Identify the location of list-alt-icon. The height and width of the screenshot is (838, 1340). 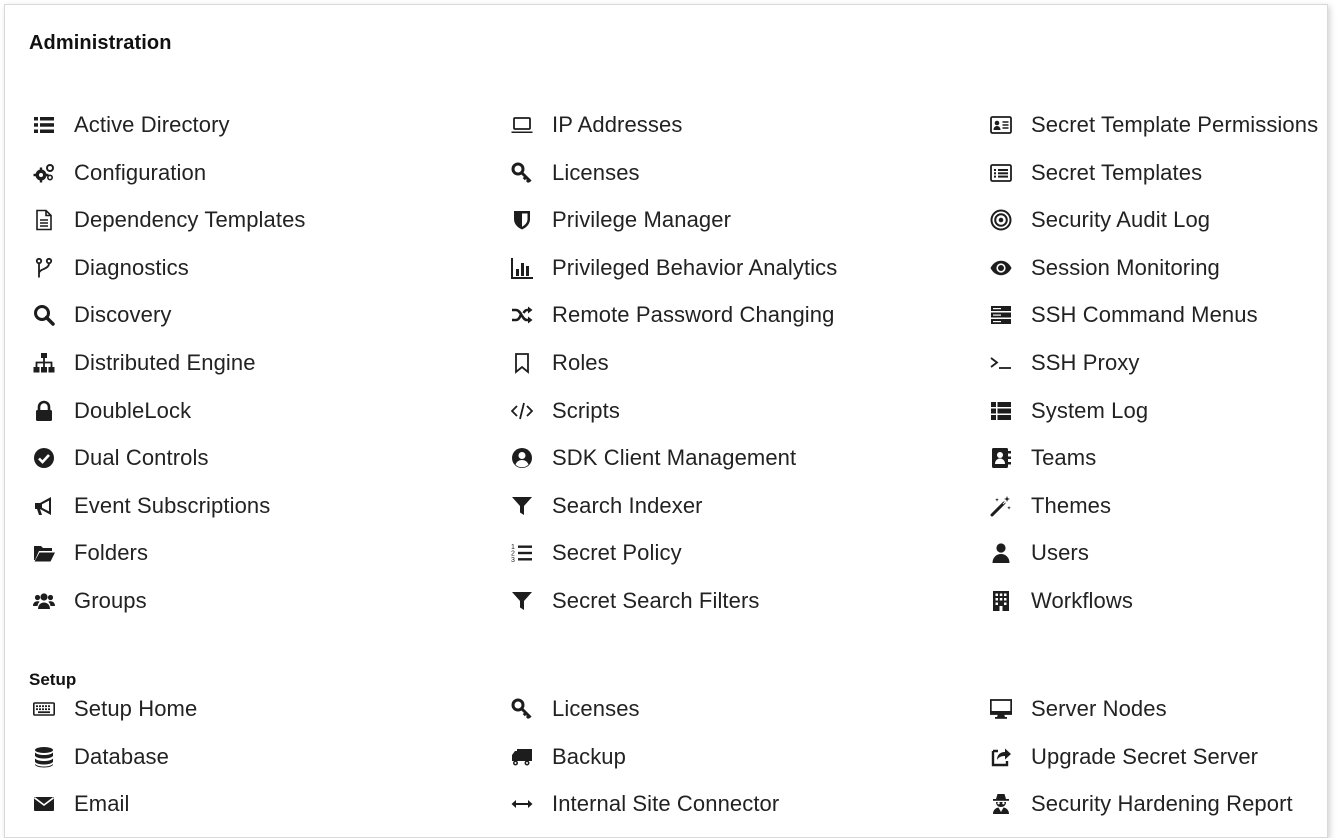
(1001, 173).